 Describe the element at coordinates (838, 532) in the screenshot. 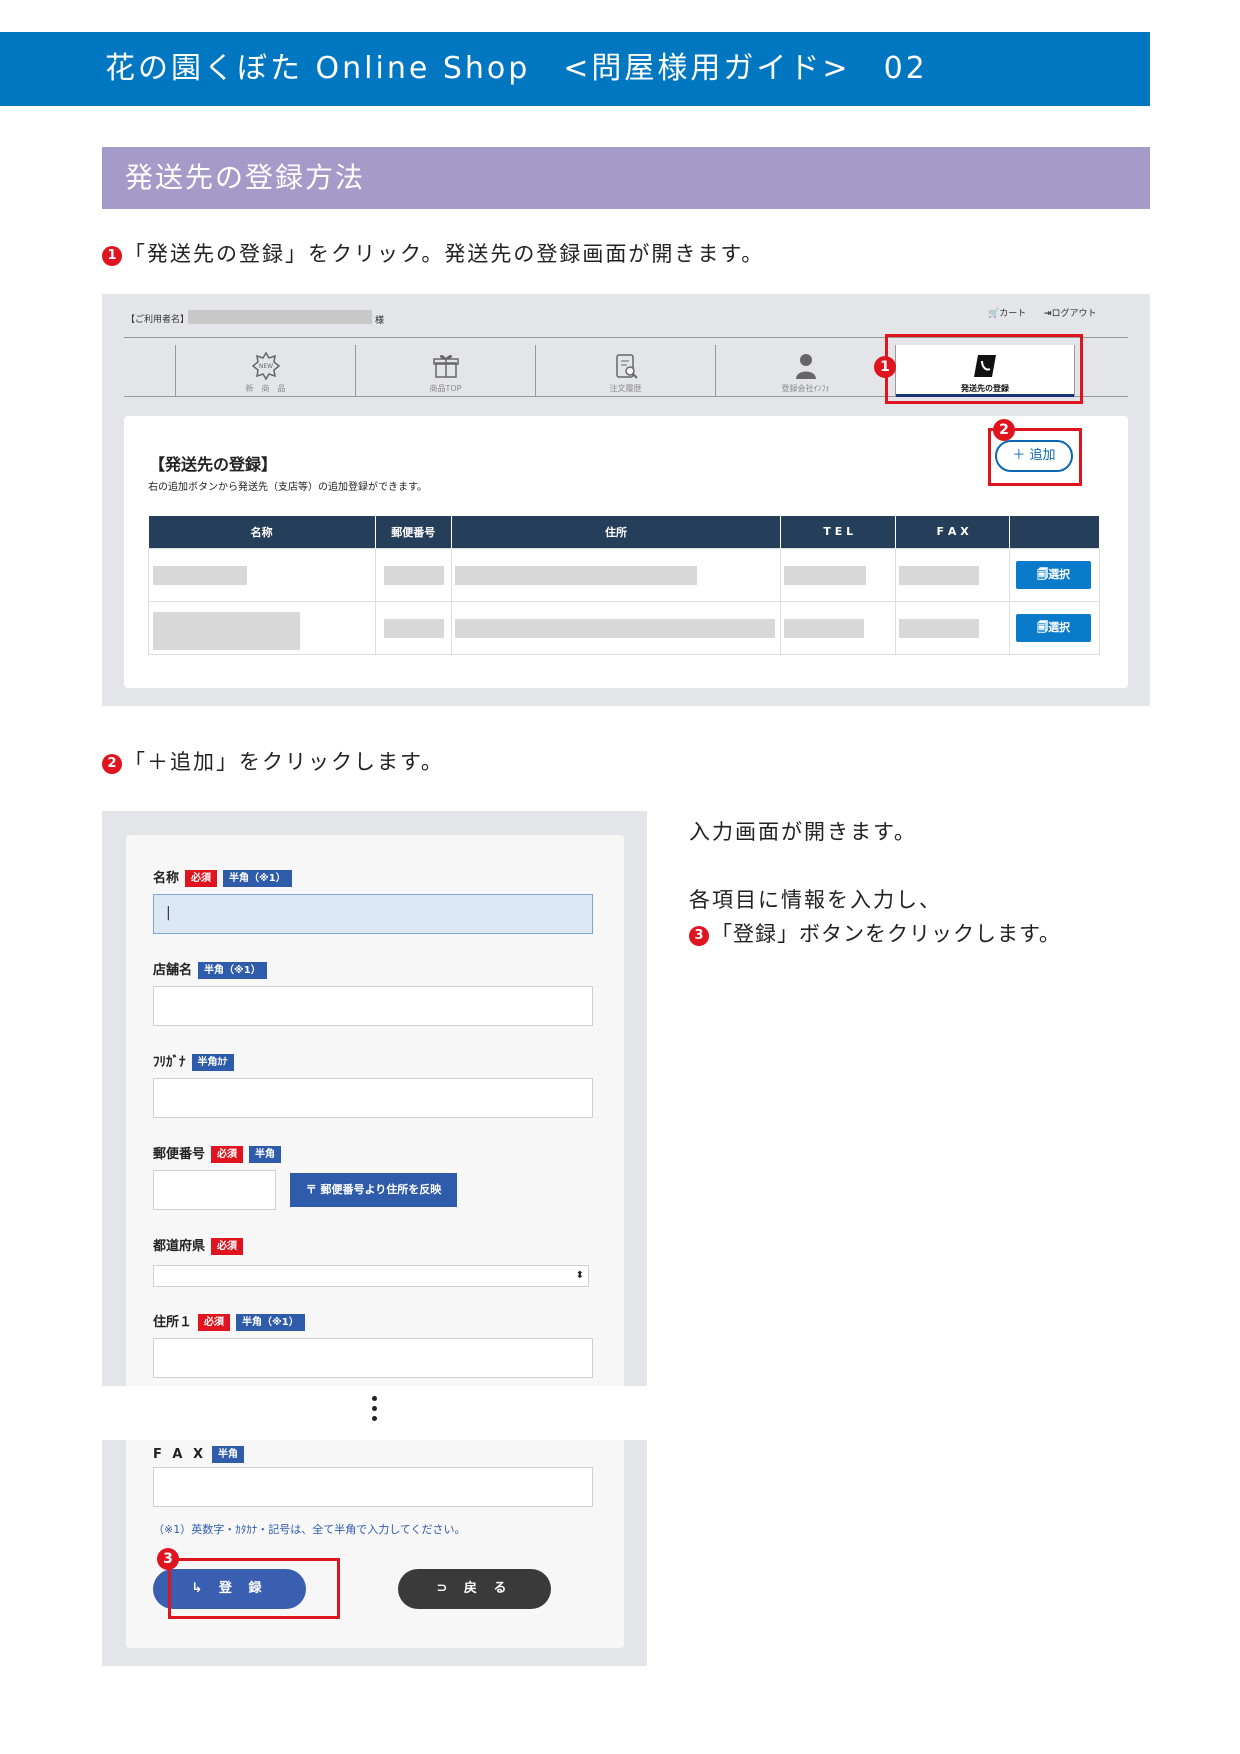

I see `col-tel: T E L` at that location.